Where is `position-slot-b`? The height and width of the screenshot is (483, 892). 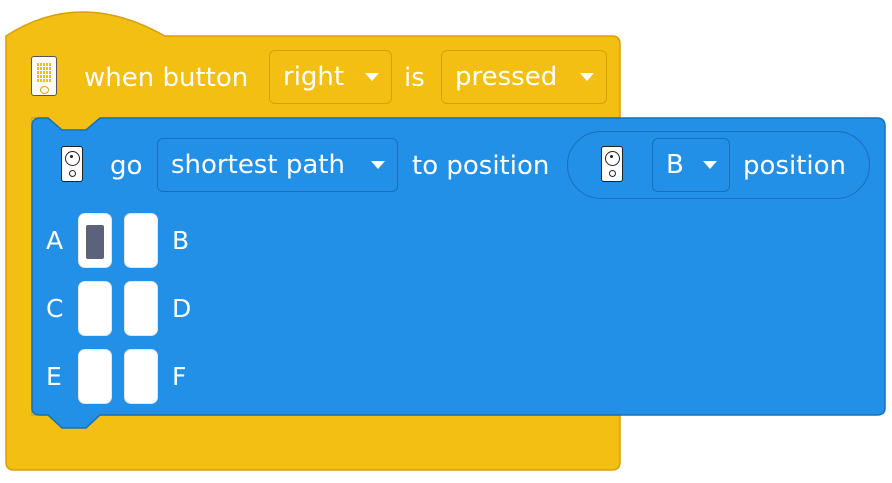
position-slot-b is located at coordinates (141, 240).